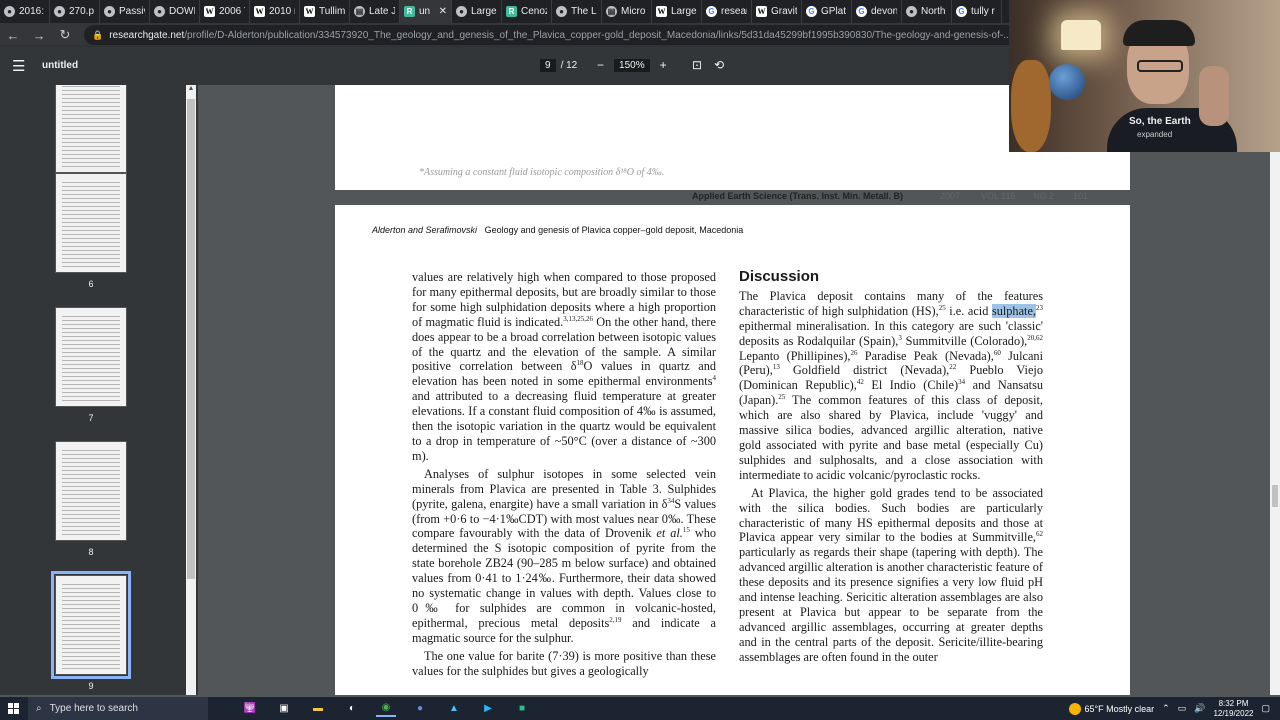 The width and height of the screenshot is (1280, 720). Describe the element at coordinates (527, 11) in the screenshot. I see `browser-tab: R Cenoz` at that location.